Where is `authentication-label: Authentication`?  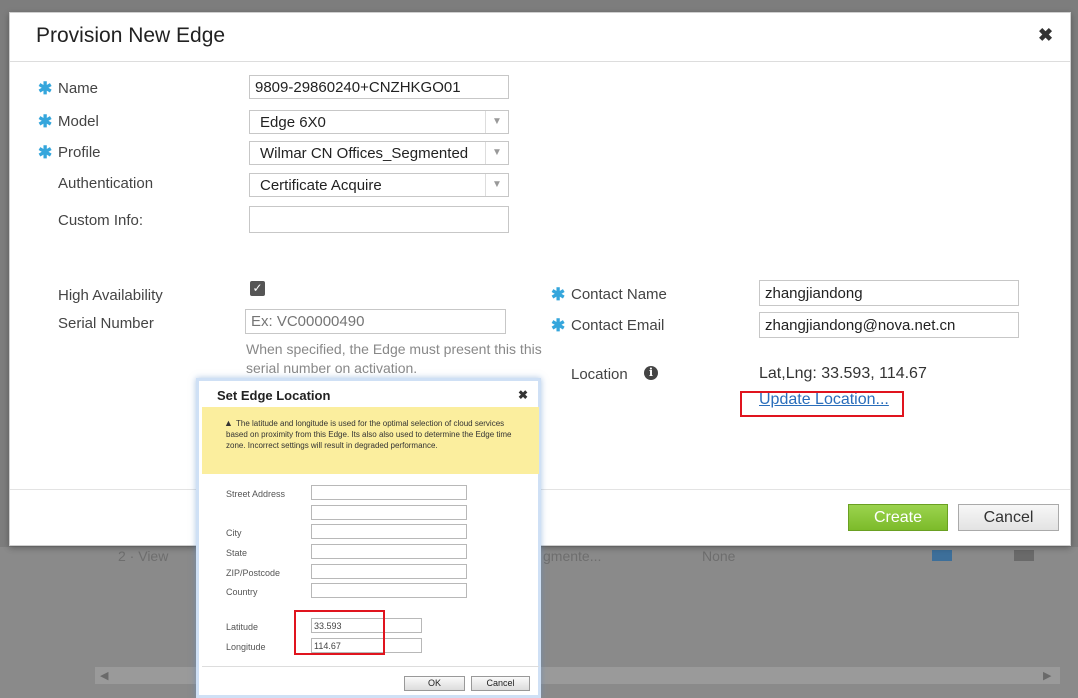
authentication-label: Authentication is located at coordinates (106, 183).